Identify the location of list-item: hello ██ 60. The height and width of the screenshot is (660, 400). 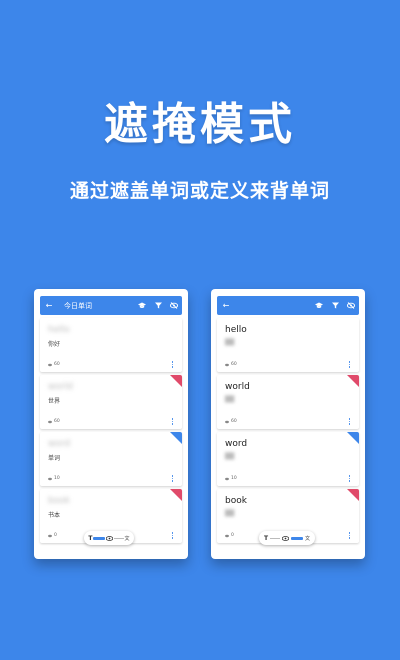
(288, 345).